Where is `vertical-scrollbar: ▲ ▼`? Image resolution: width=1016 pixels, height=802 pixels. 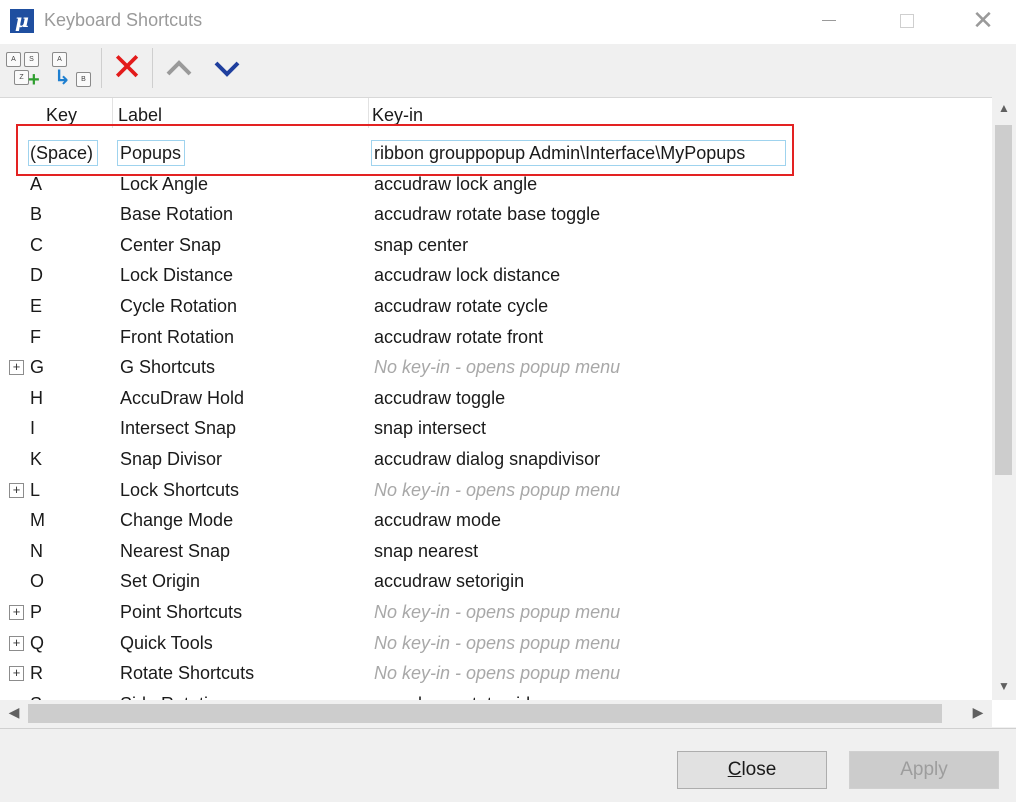
vertical-scrollbar: ▲ ▼ is located at coordinates (1004, 398).